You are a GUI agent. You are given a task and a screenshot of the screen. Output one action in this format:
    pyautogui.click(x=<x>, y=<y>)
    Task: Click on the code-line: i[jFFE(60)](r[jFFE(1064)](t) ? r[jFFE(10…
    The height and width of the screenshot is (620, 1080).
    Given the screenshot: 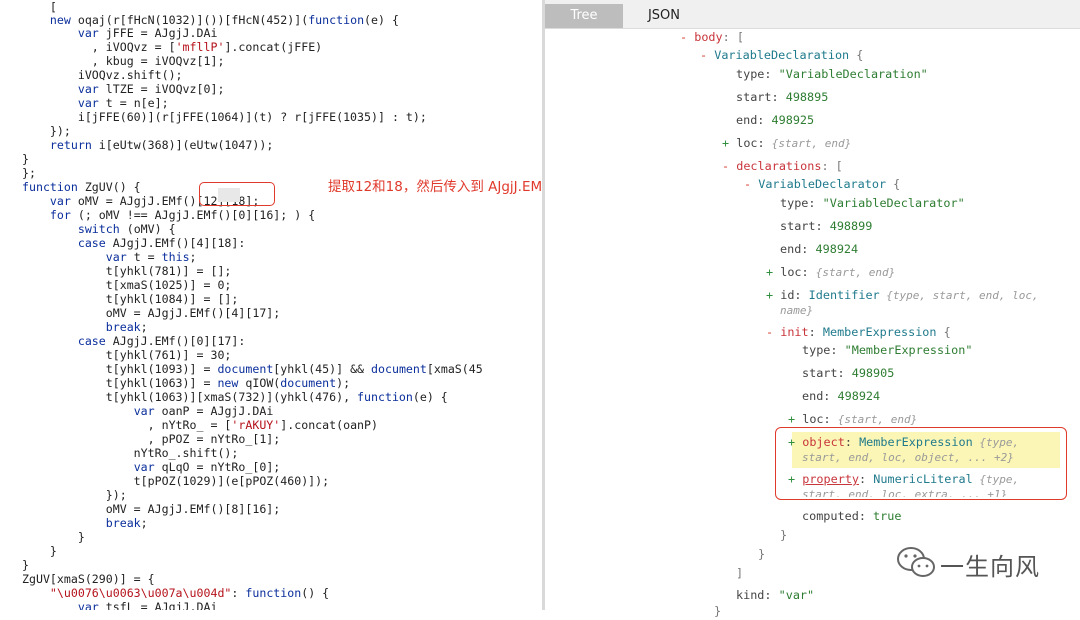 What is the action you would take?
    pyautogui.click(x=224, y=117)
    